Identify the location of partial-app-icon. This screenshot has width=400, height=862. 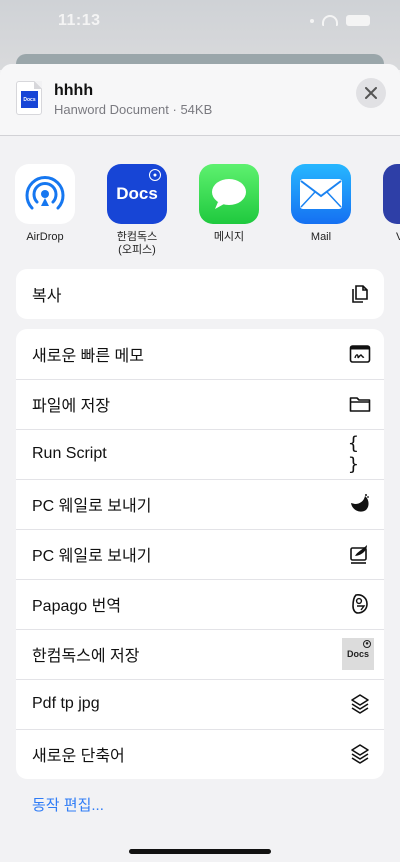
(391, 194).